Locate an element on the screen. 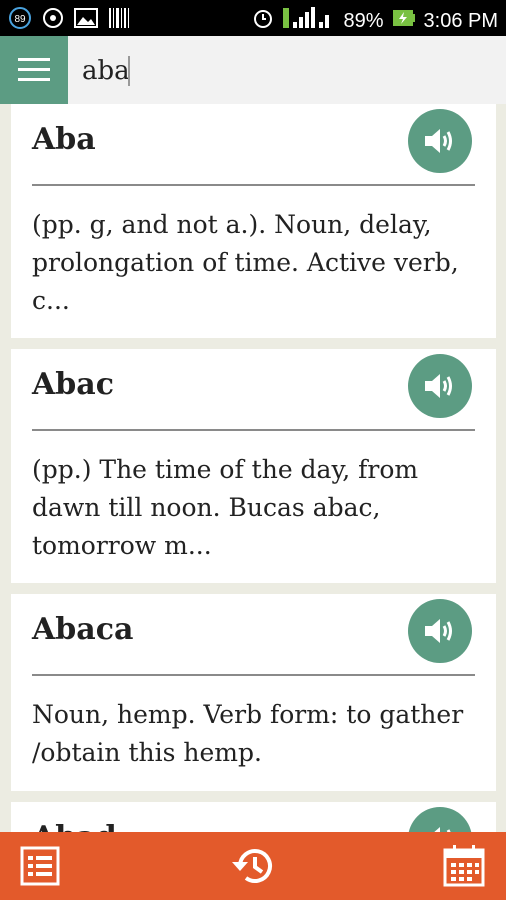 Image resolution: width=506 pixels, height=900 pixels. battery-percent: 89% is located at coordinates (363, 20).